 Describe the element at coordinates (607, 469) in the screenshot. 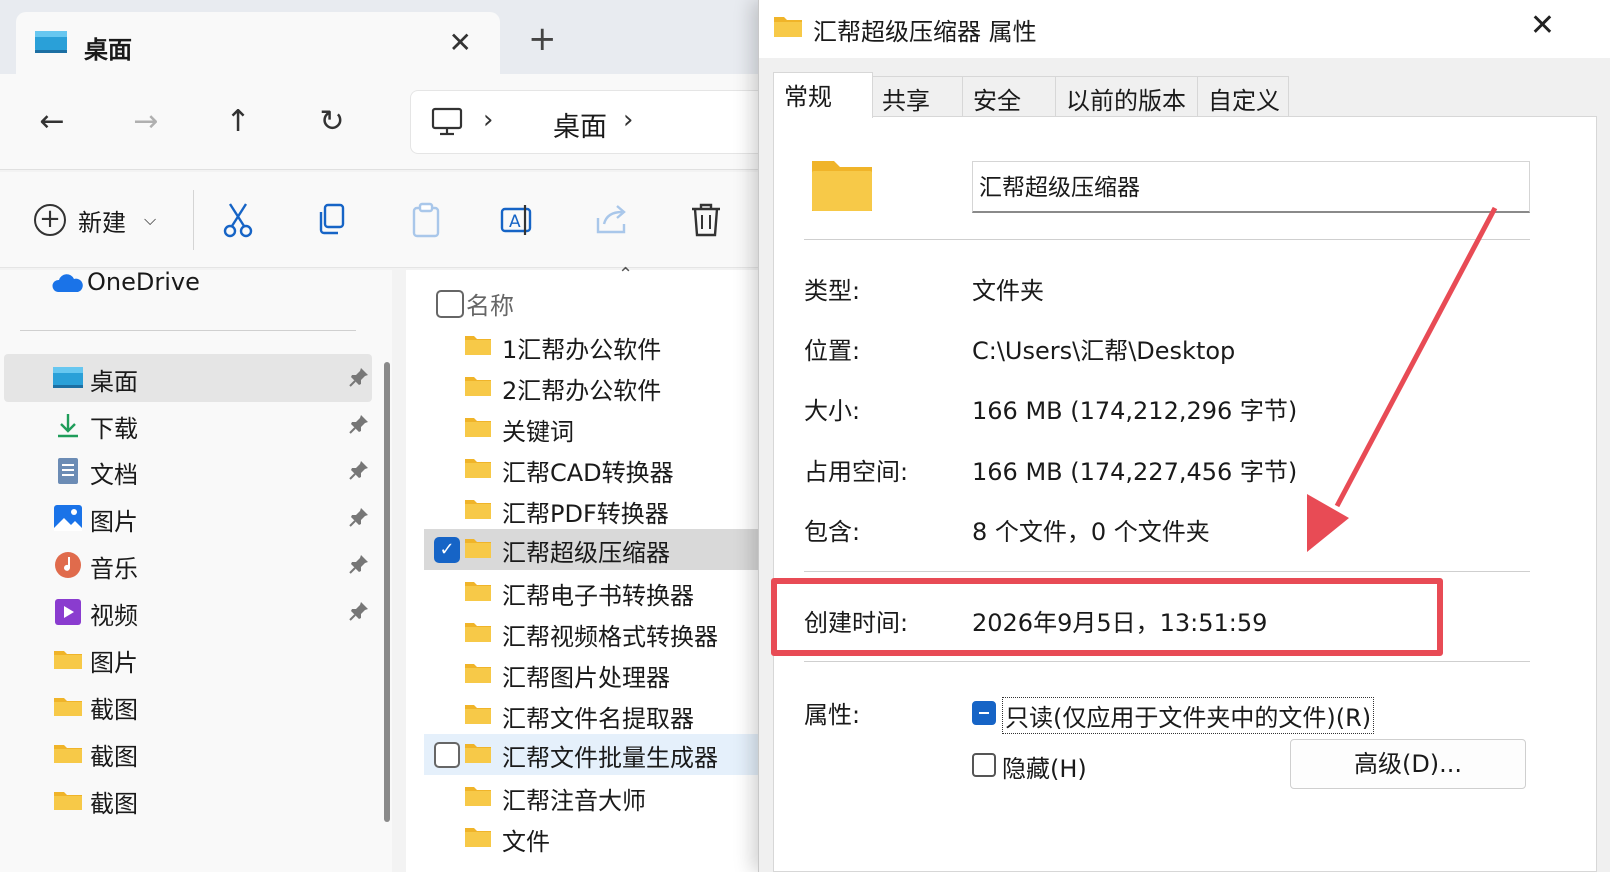

I see `table-row: 汇帮CAD转换器` at that location.